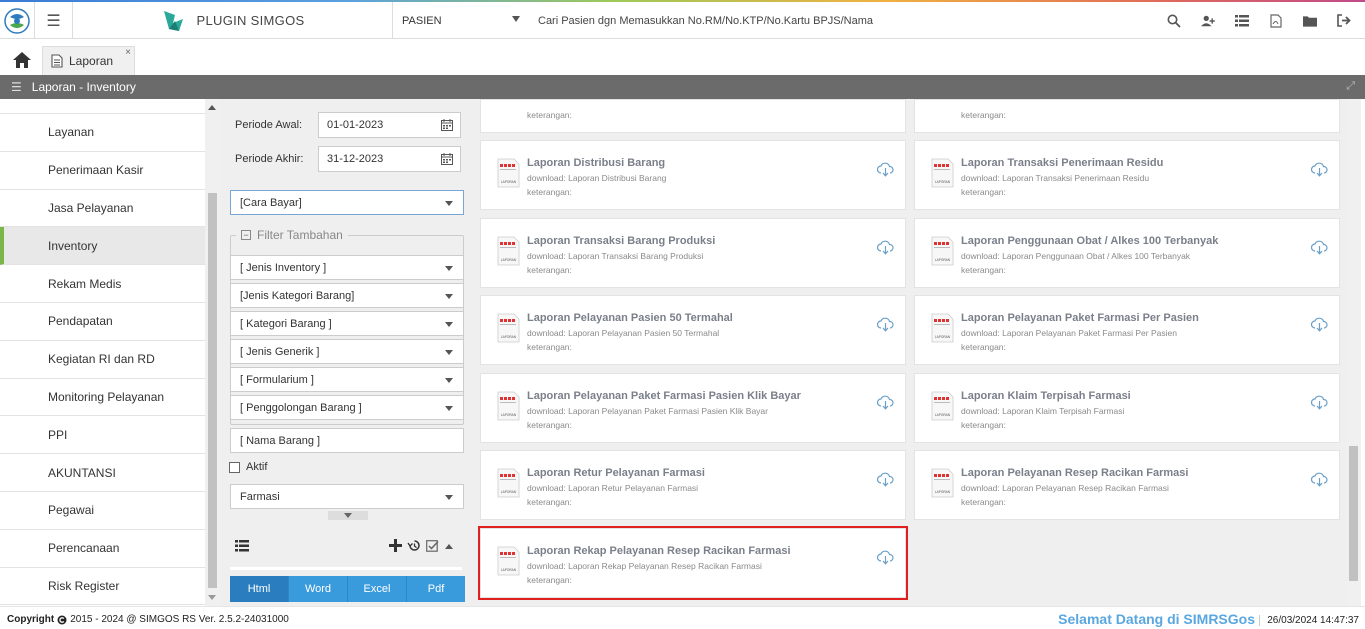 The width and height of the screenshot is (1365, 629). Describe the element at coordinates (102, 284) in the screenshot. I see `sidebar-item-rekam-medis: Rekam Medis` at that location.